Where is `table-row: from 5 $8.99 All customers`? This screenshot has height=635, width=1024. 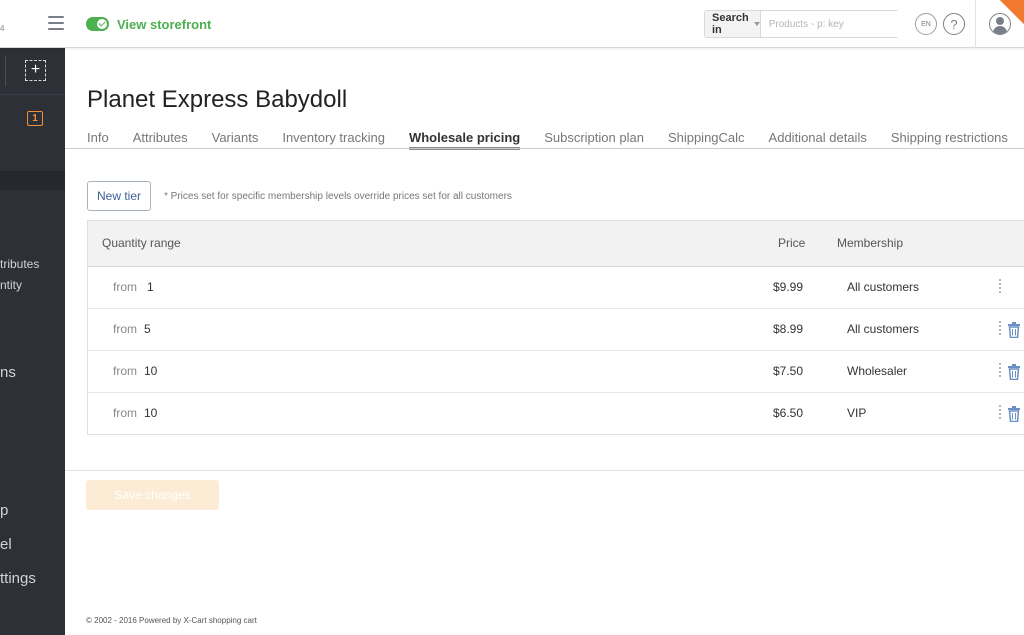
table-row: from 5 $8.99 All customers is located at coordinates (556, 330).